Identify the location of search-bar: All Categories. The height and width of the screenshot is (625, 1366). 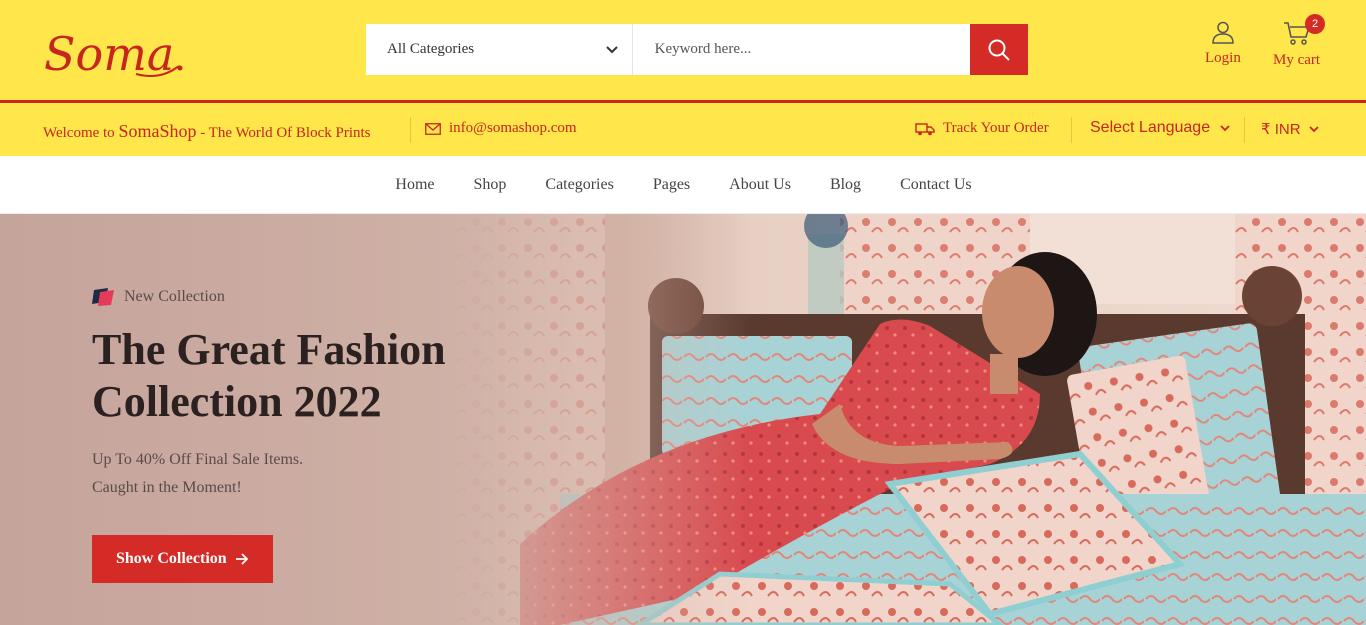
(697, 49).